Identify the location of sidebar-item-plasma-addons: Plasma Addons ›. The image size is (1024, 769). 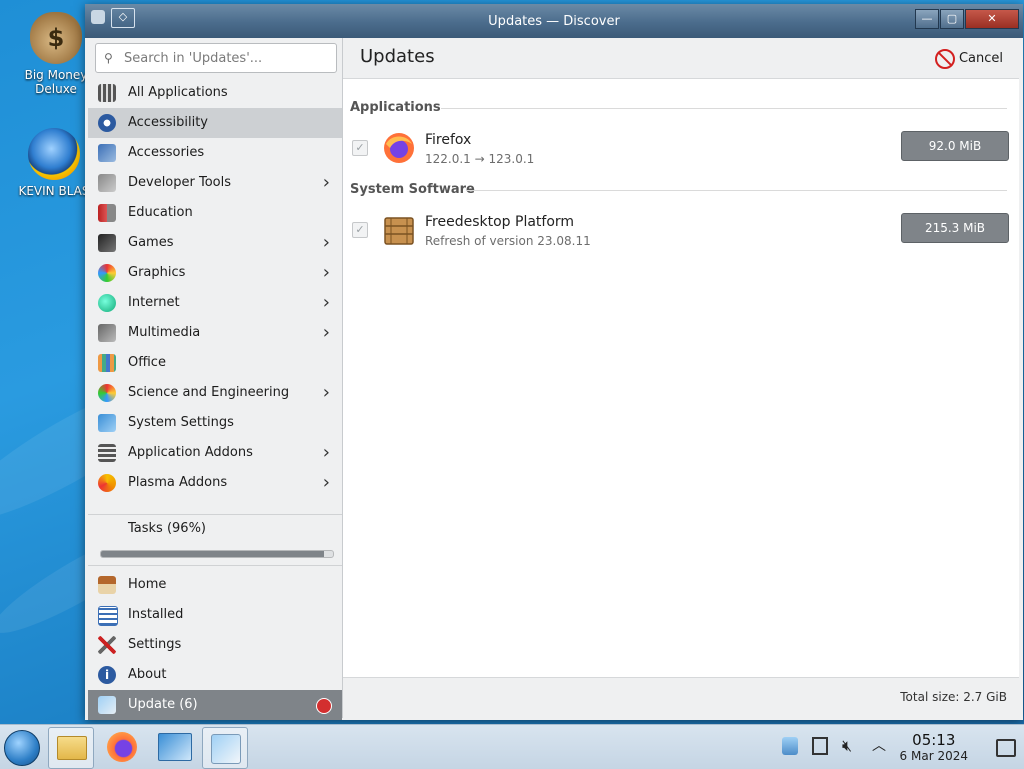
(215, 483).